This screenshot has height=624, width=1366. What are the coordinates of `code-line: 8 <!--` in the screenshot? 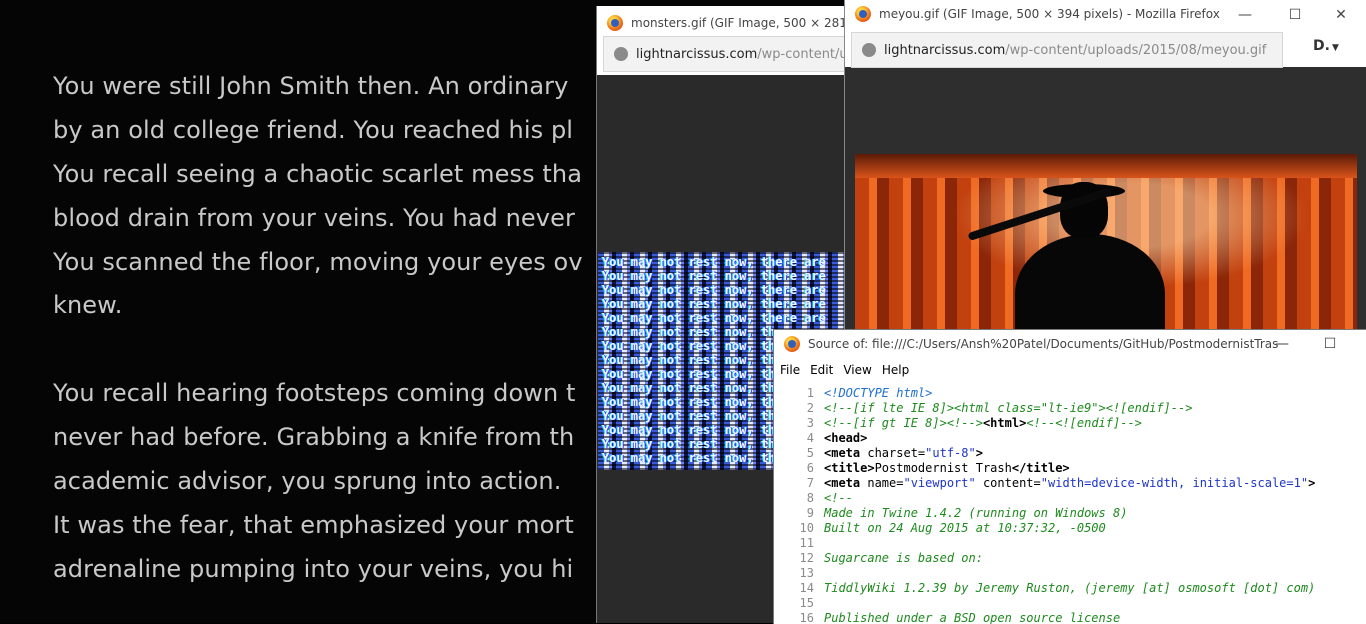 It's located at (1070, 498).